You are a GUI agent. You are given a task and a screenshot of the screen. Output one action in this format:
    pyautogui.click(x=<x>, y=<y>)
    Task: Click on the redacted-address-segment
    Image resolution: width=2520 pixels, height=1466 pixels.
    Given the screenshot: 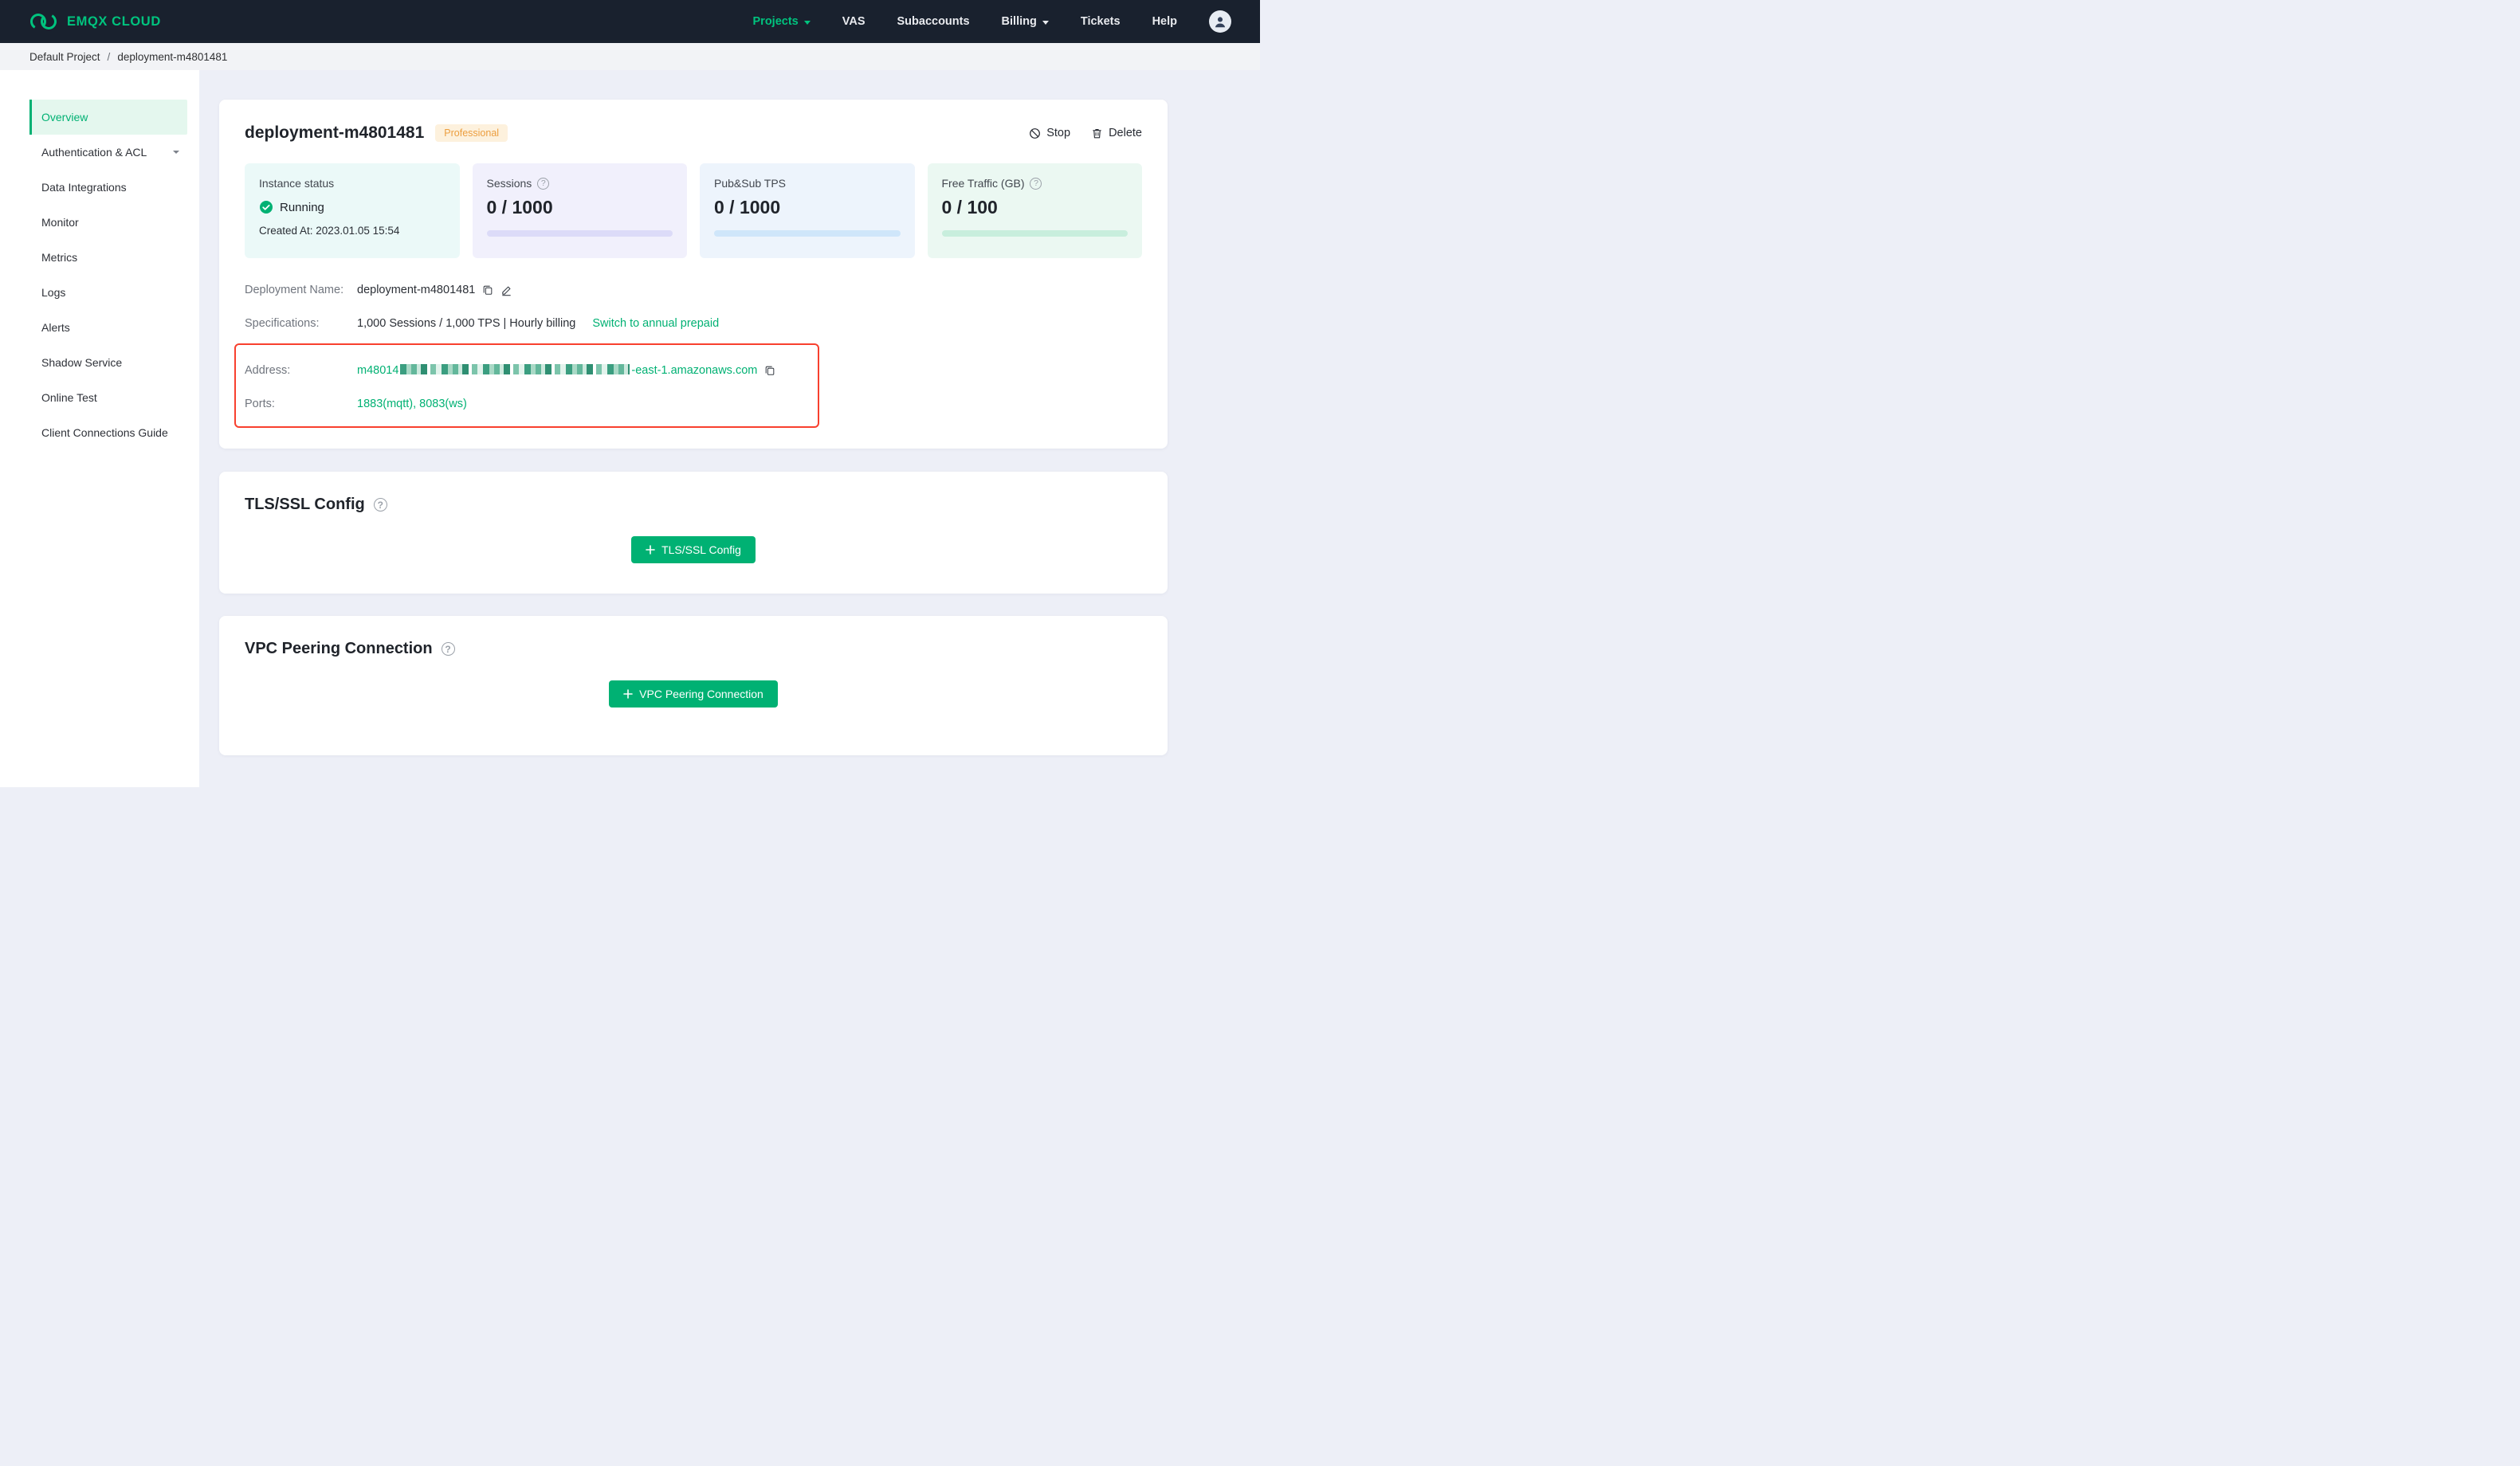 What is the action you would take?
    pyautogui.click(x=515, y=369)
    